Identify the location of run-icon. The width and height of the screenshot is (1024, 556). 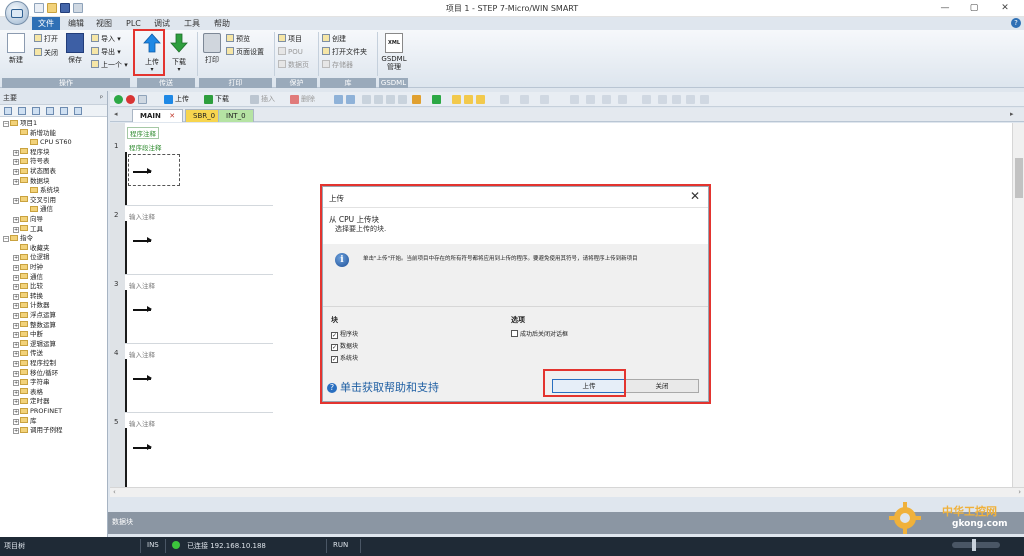
(118, 99).